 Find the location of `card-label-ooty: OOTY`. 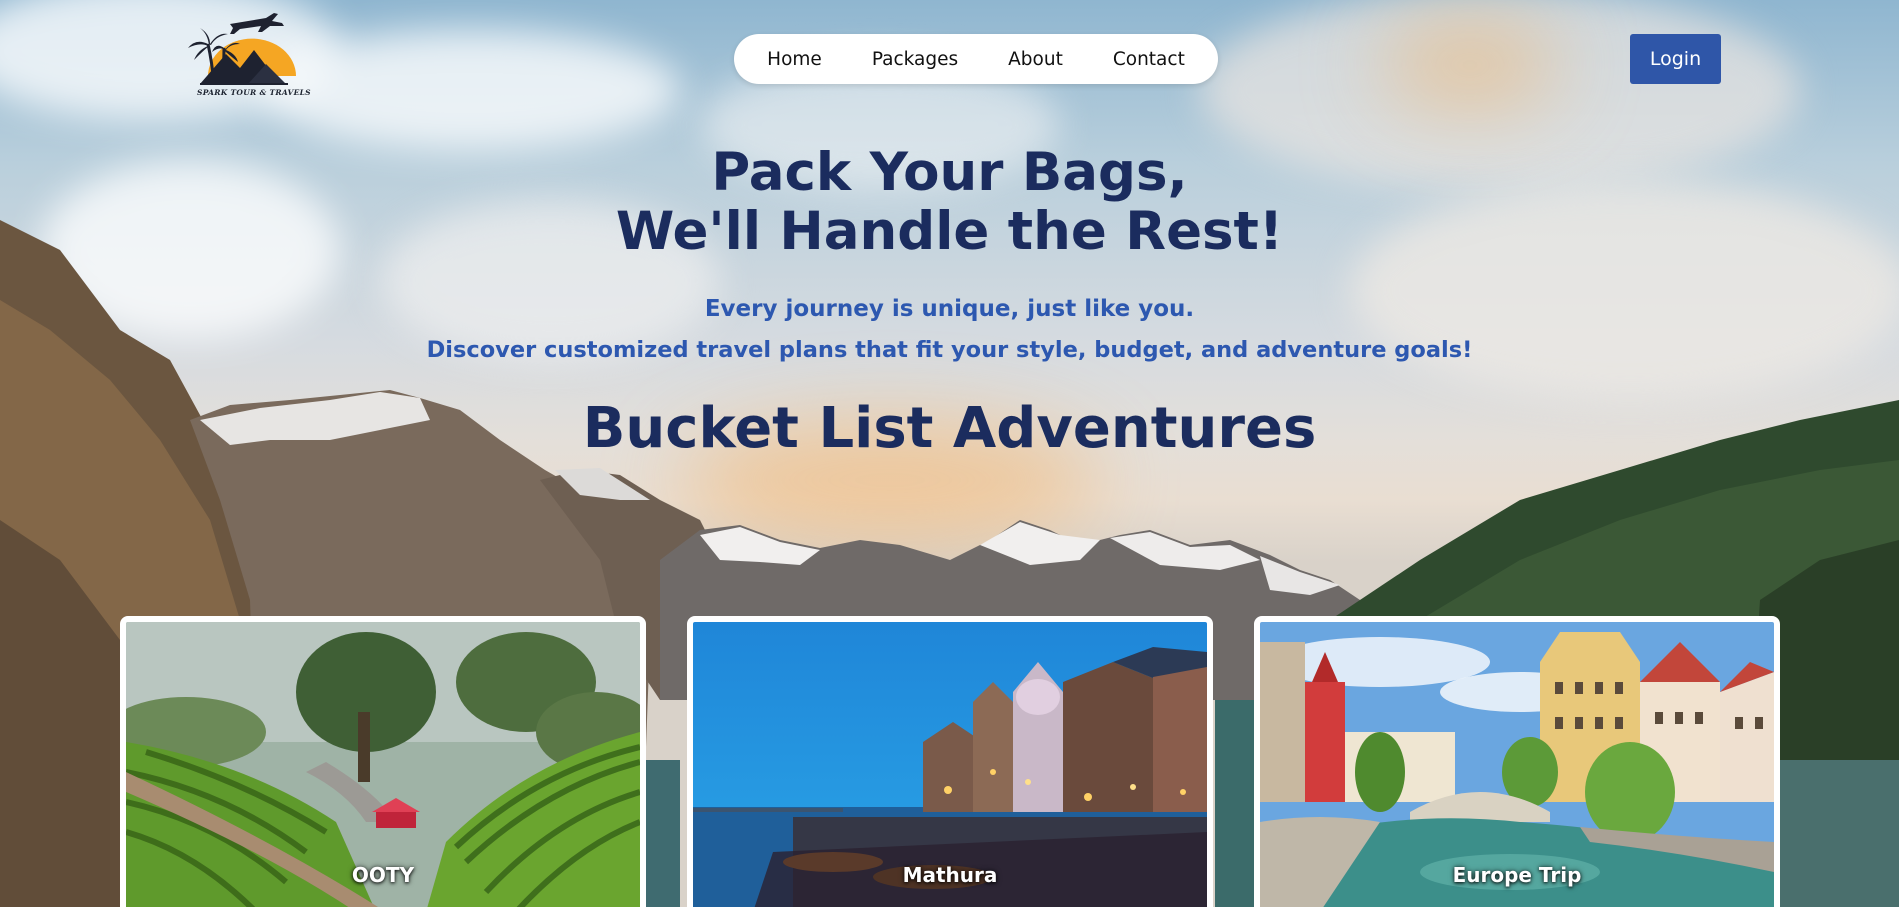

card-label-ooty: OOTY is located at coordinates (383, 875).